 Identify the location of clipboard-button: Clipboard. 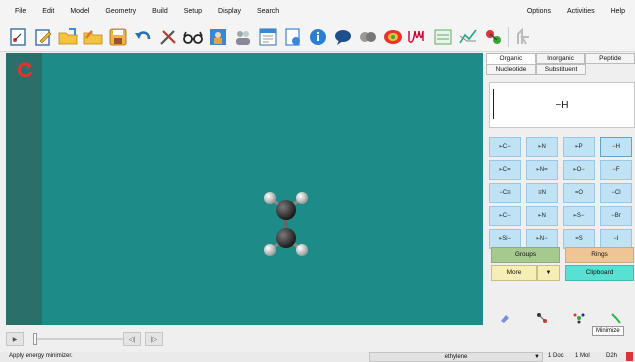
(599, 273).